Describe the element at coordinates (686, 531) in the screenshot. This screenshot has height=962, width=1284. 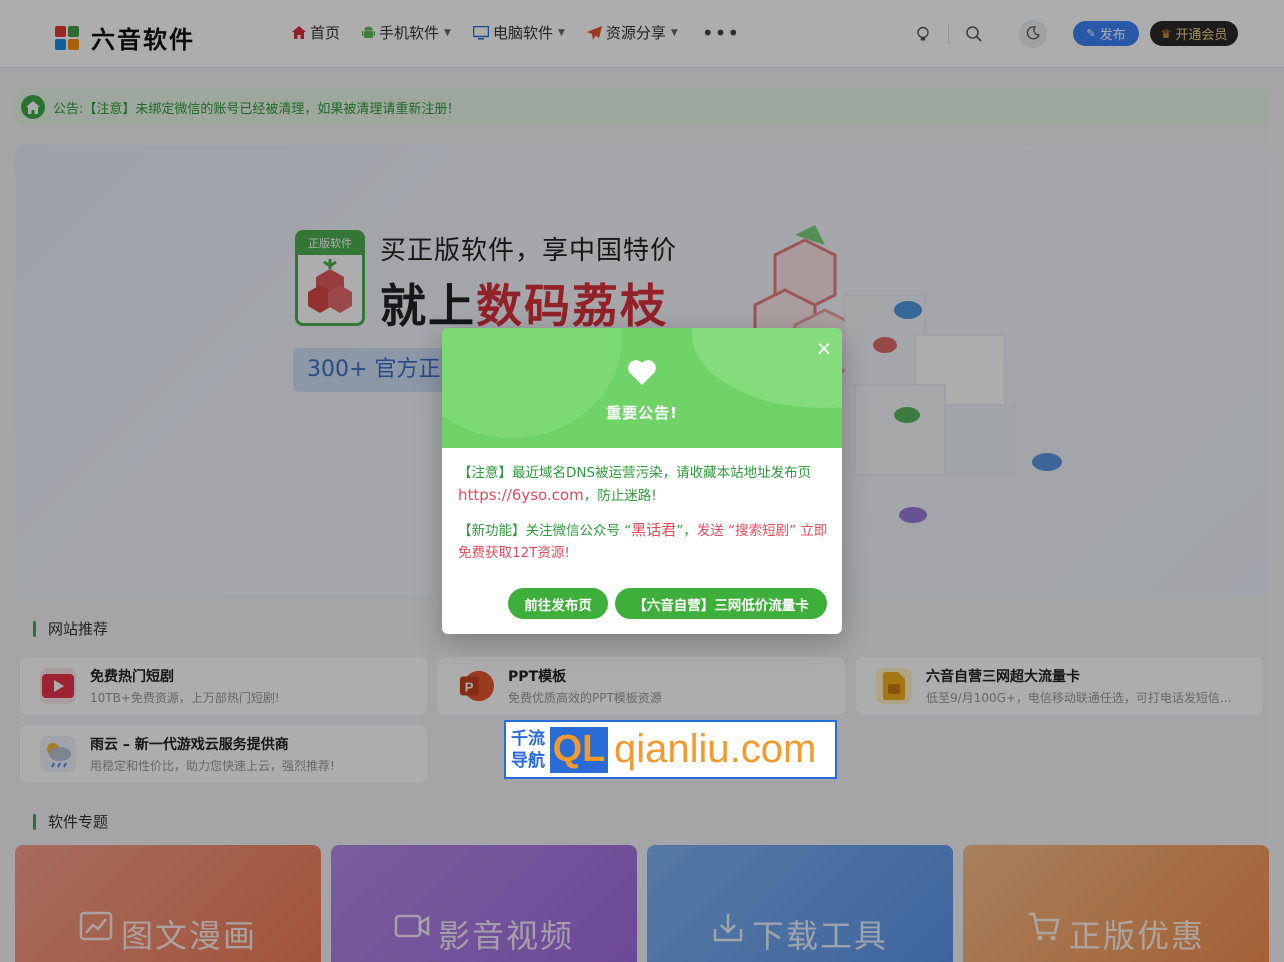
I see `modal-p2-b: ”，` at that location.